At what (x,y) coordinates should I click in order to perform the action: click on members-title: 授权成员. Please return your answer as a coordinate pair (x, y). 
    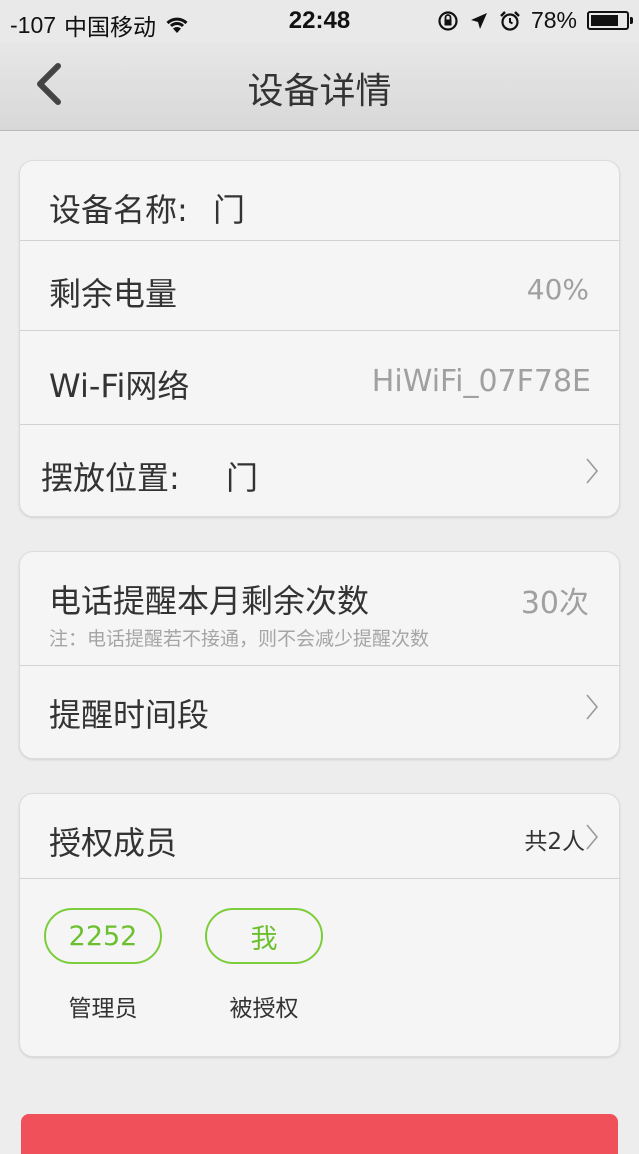
    Looking at the image, I should click on (113, 843).